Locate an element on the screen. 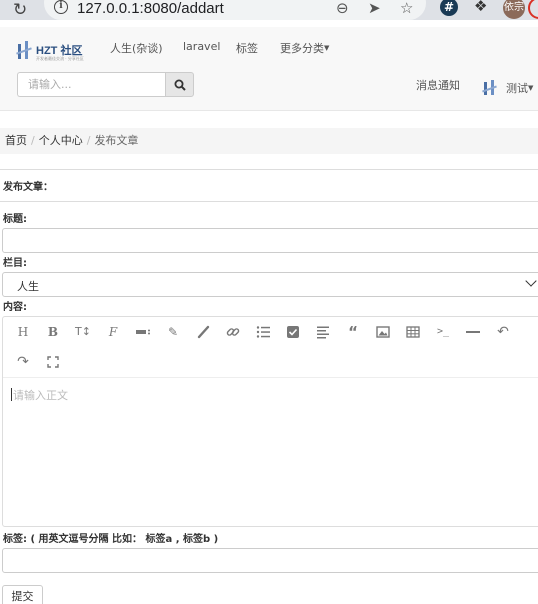  quote-icon: “ is located at coordinates (353, 332).